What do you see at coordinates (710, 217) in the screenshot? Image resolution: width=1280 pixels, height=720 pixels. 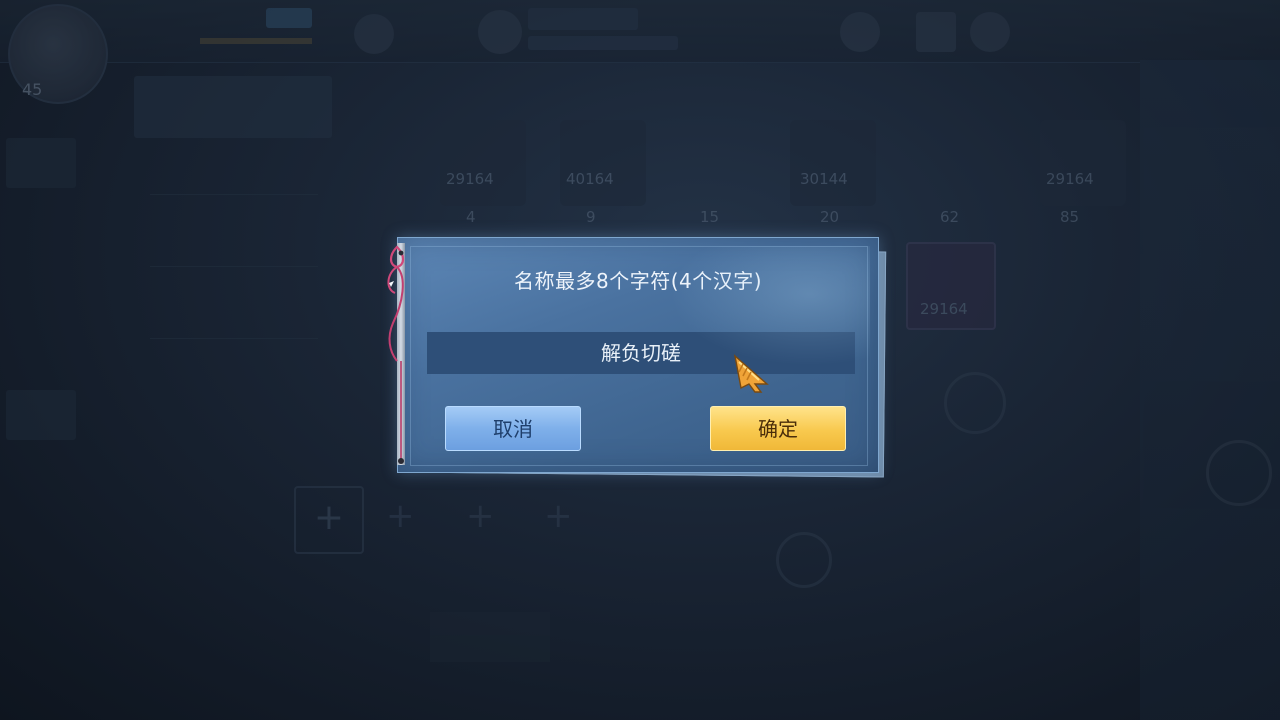 I see `row-number: 15` at bounding box center [710, 217].